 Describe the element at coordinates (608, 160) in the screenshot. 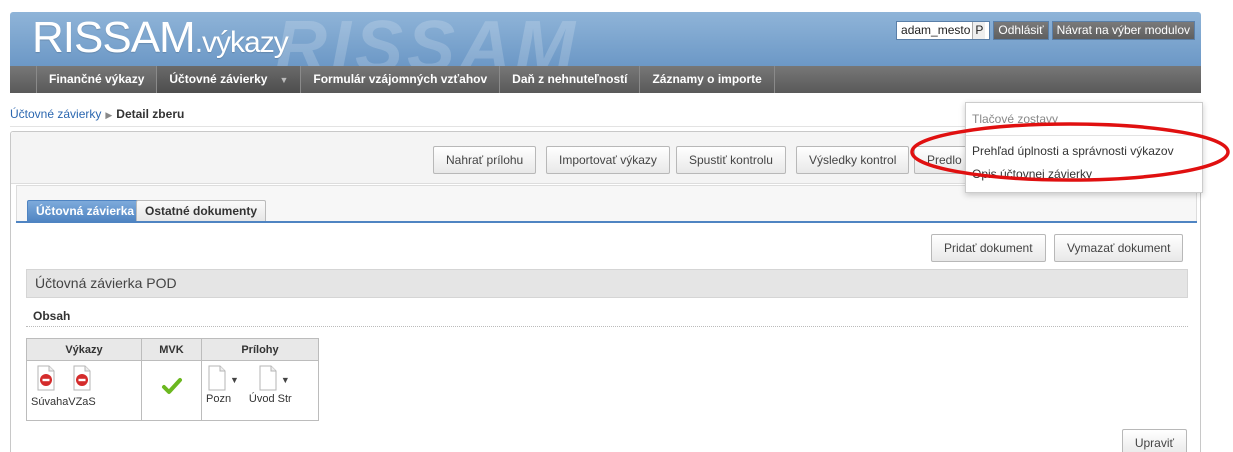

I see `import-reports-button: Importovať výkazy` at that location.